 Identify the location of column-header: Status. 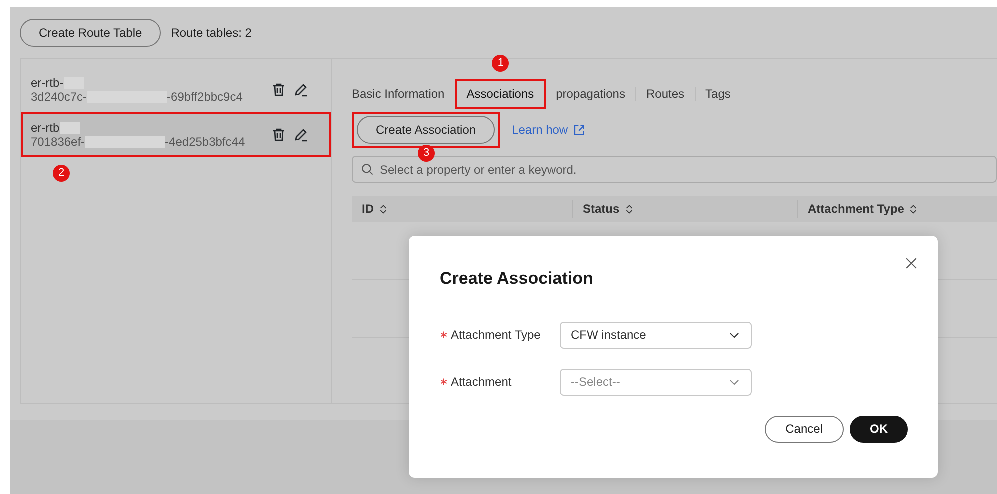
(684, 209).